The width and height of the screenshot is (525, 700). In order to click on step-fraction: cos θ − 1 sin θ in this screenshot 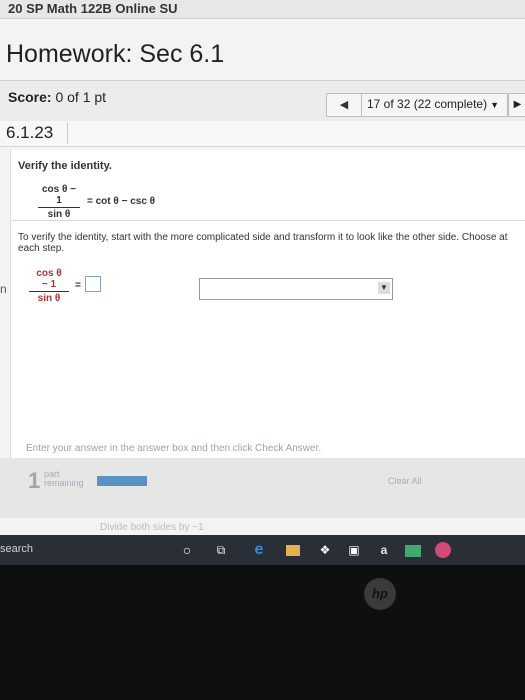, I will do `click(49, 286)`.